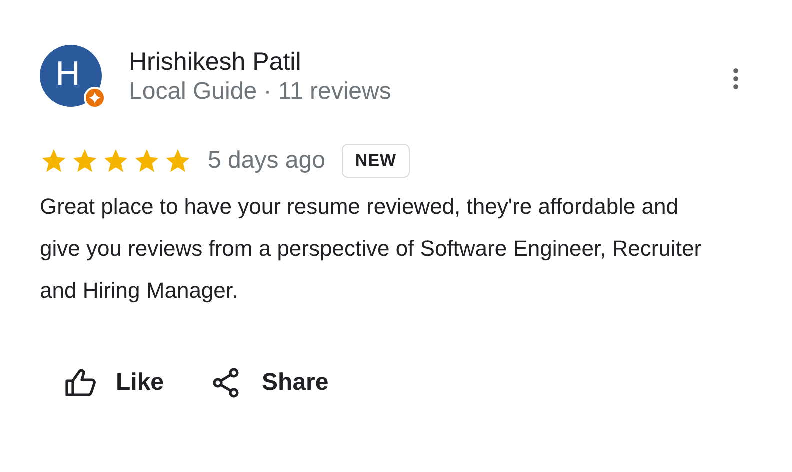 This screenshot has height=472, width=792. Describe the element at coordinates (376, 161) in the screenshot. I see `new-badge: NEW` at that location.